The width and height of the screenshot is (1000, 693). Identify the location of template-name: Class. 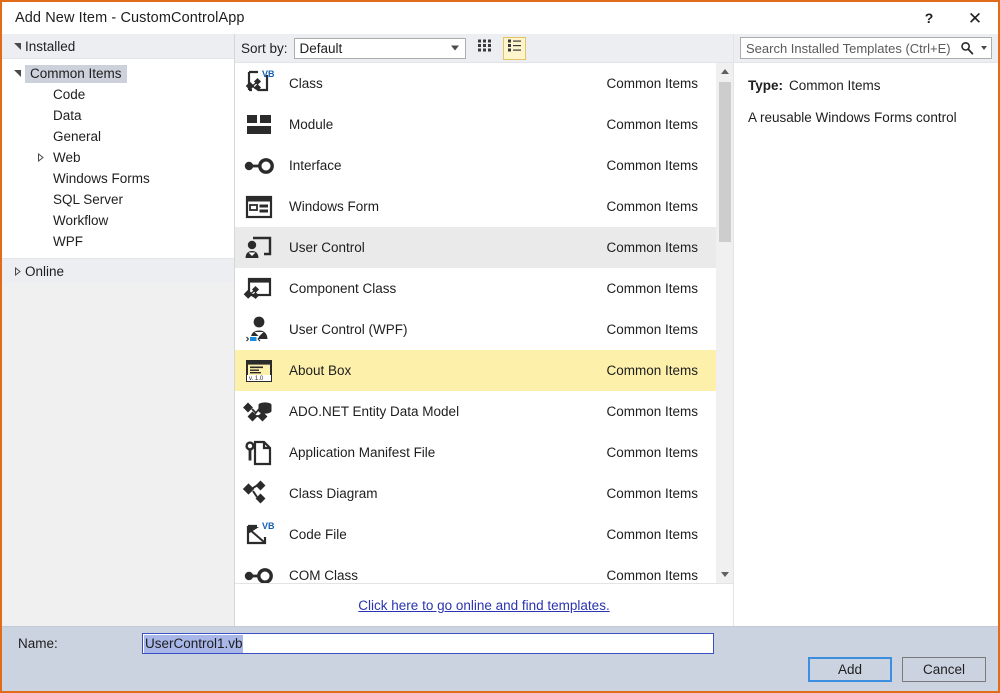
(306, 83).